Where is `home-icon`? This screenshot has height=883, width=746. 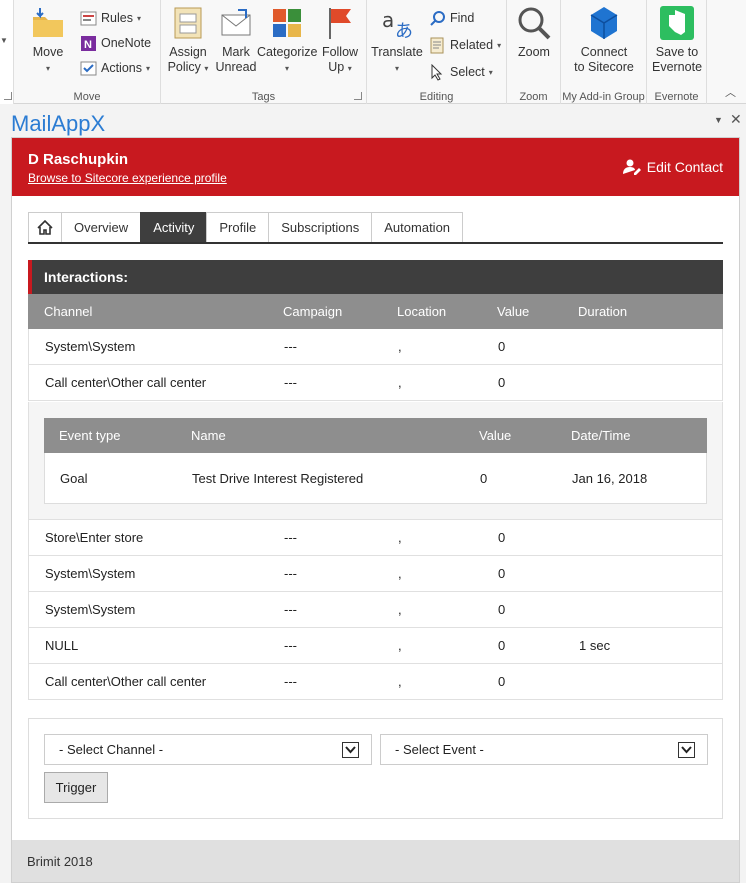
home-icon is located at coordinates (45, 227).